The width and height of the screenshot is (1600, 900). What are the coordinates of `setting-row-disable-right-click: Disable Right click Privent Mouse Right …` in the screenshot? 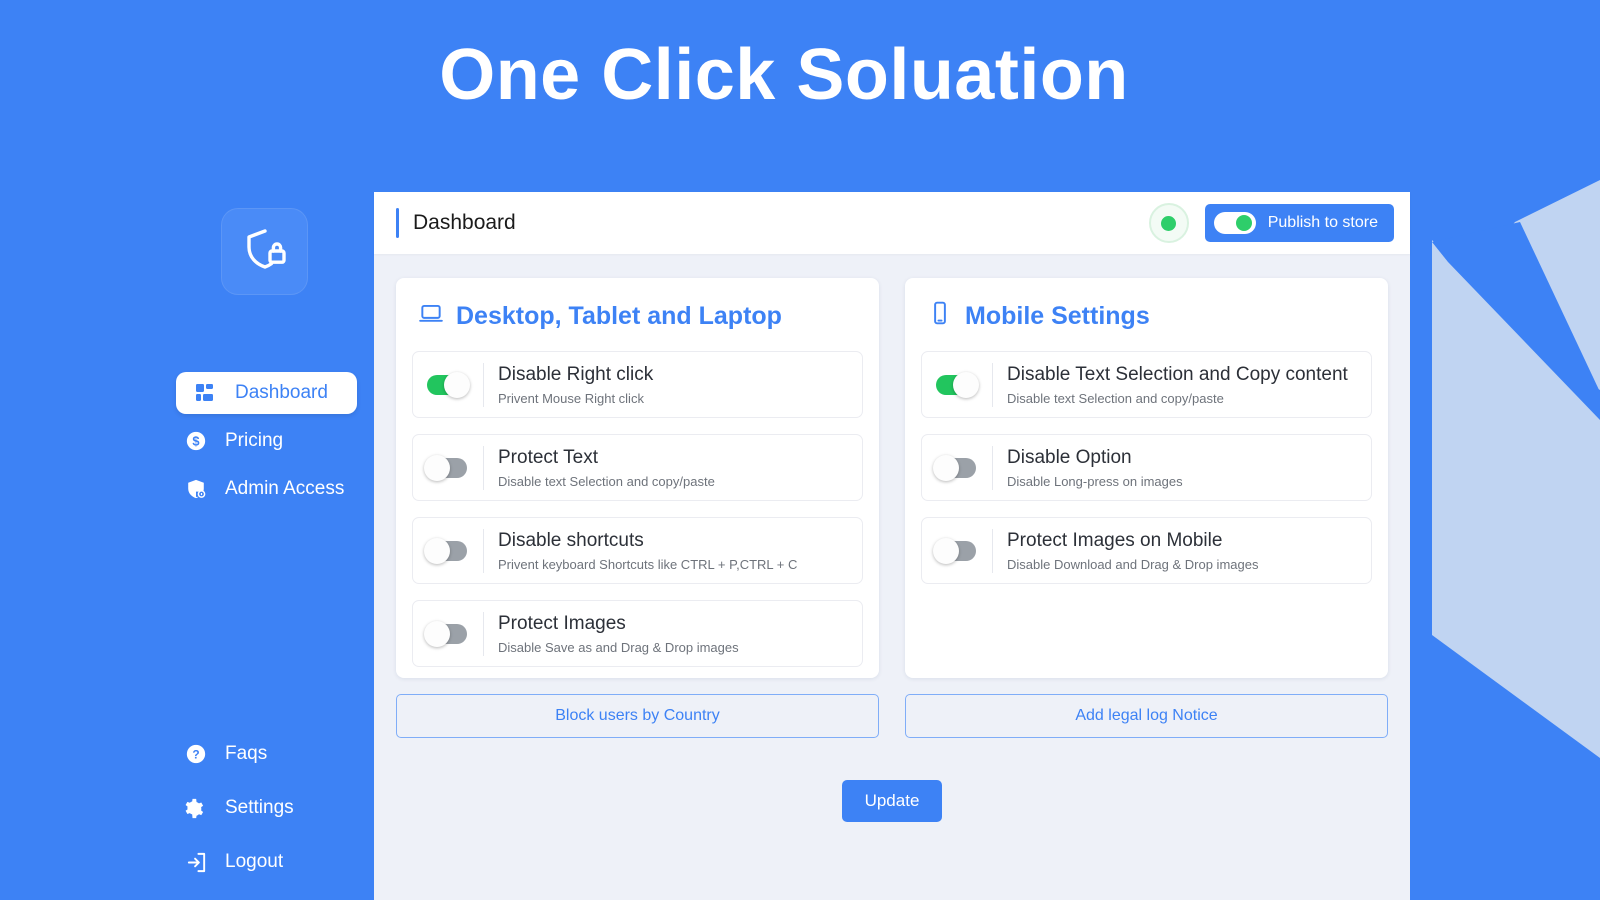 It's located at (637, 384).